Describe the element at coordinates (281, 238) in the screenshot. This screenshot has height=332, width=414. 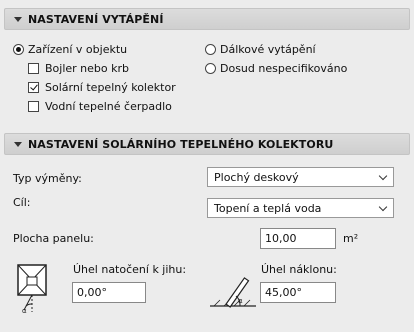
I see `panel-area-value: 10,00` at that location.